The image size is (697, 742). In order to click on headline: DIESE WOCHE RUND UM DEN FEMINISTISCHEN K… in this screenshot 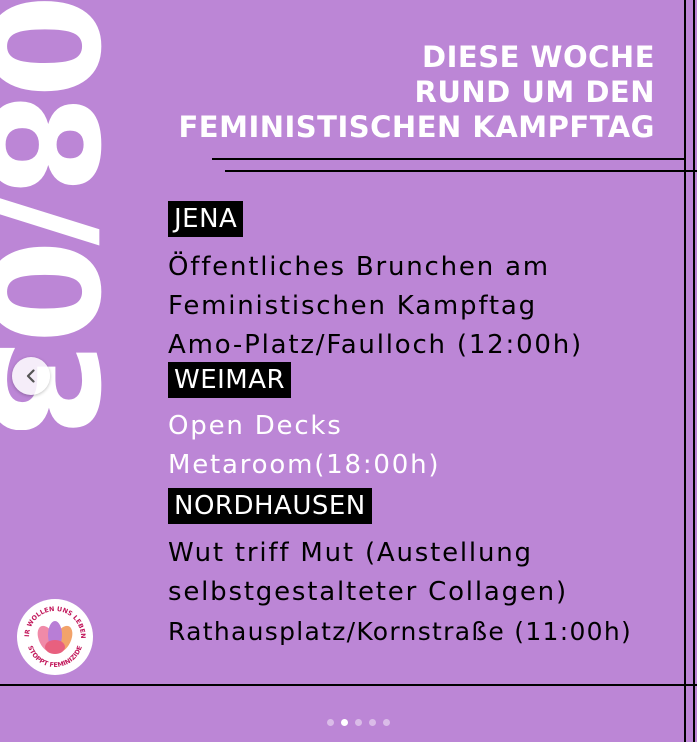, I will do `click(416, 92)`.